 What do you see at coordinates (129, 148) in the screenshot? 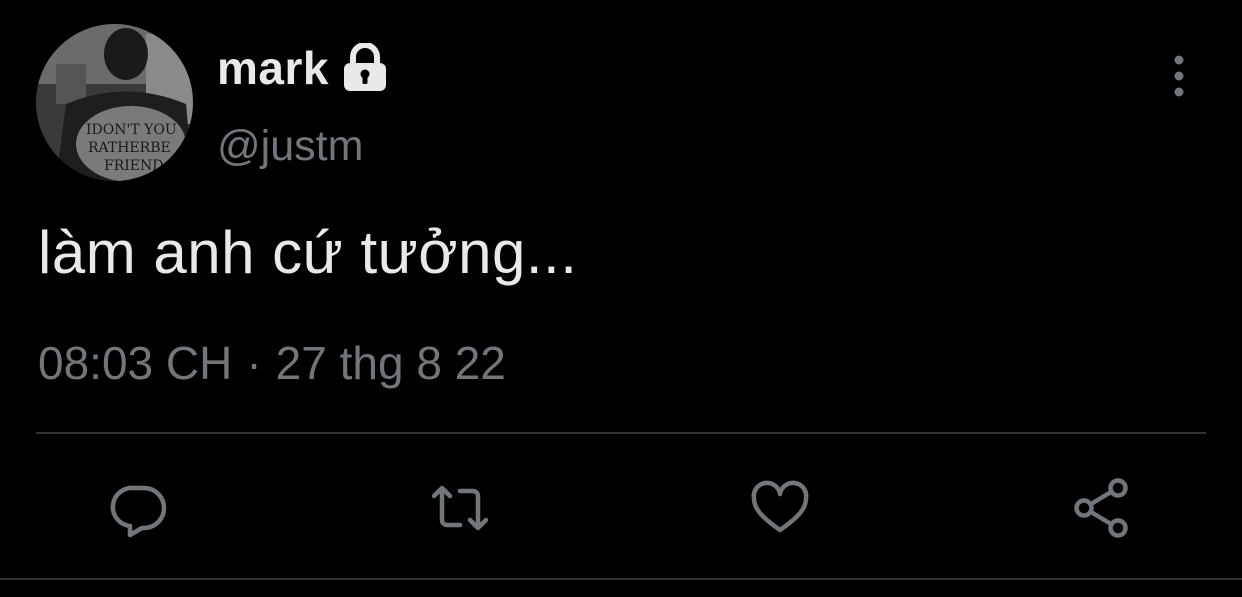
I see `svg-text: RATHERBE` at bounding box center [129, 148].